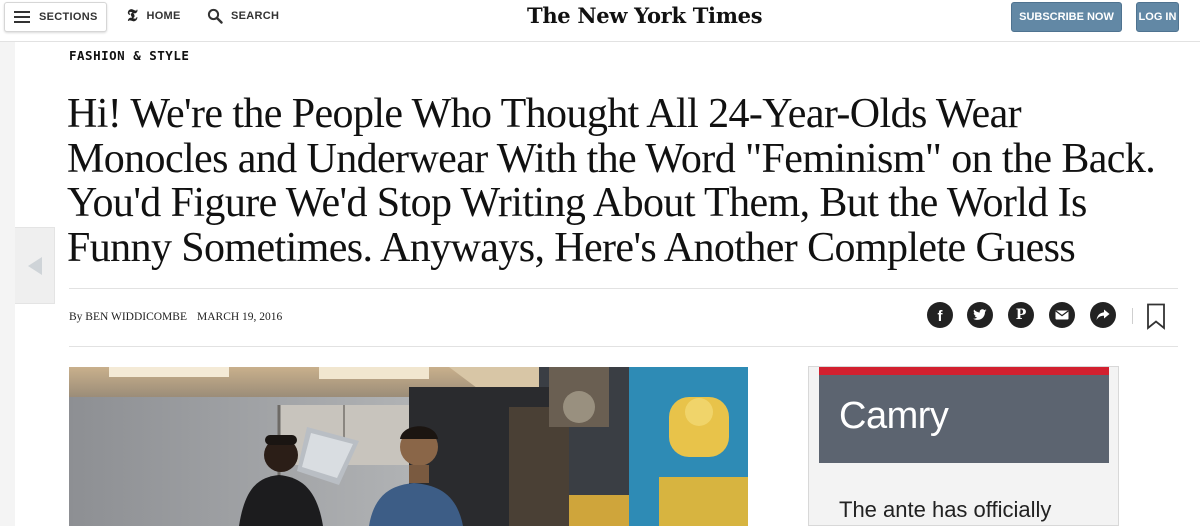 This screenshot has height=526, width=1200. What do you see at coordinates (1132, 316) in the screenshot?
I see `share-divider` at bounding box center [1132, 316].